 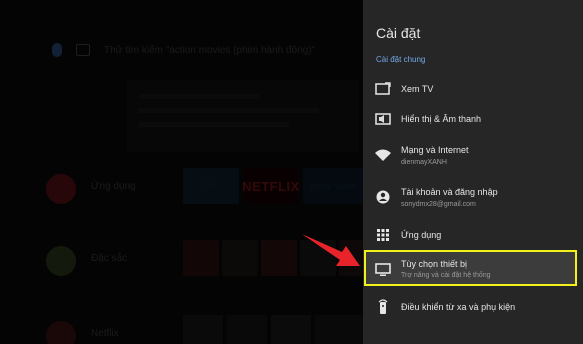 What do you see at coordinates (383, 119) in the screenshot?
I see `picture-sound-icon` at bounding box center [383, 119].